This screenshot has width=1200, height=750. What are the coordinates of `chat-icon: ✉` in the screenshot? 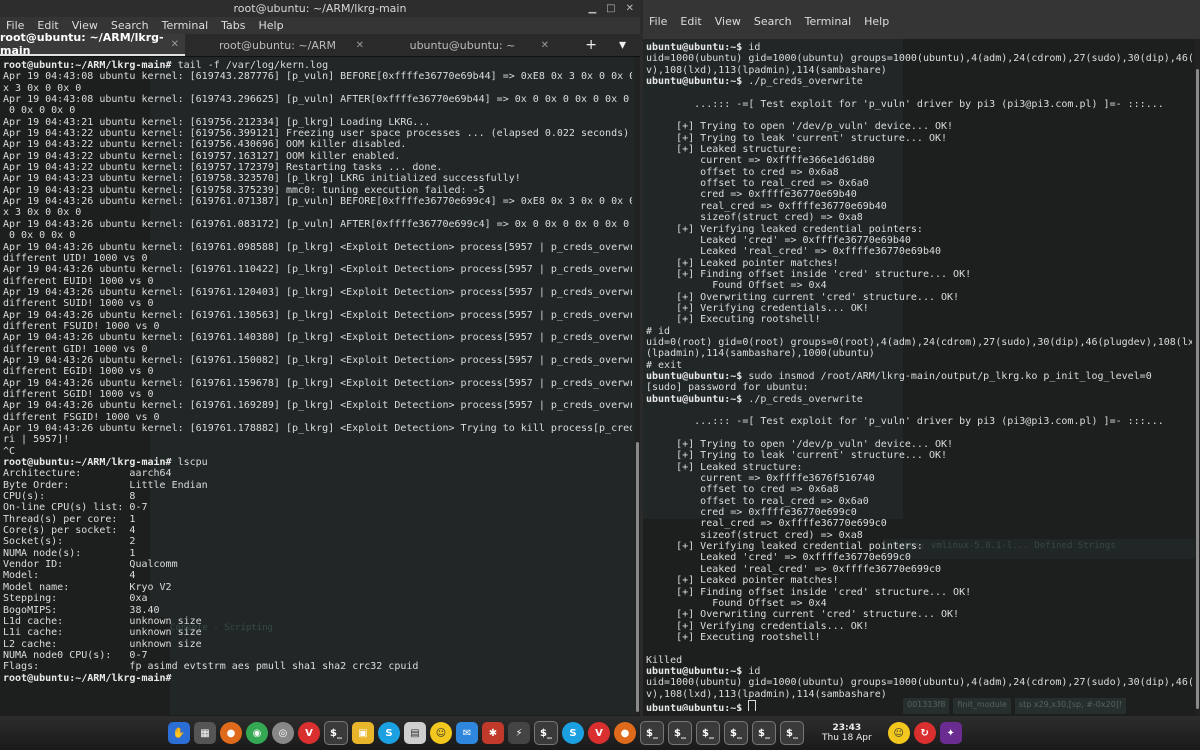 It's located at (467, 733).